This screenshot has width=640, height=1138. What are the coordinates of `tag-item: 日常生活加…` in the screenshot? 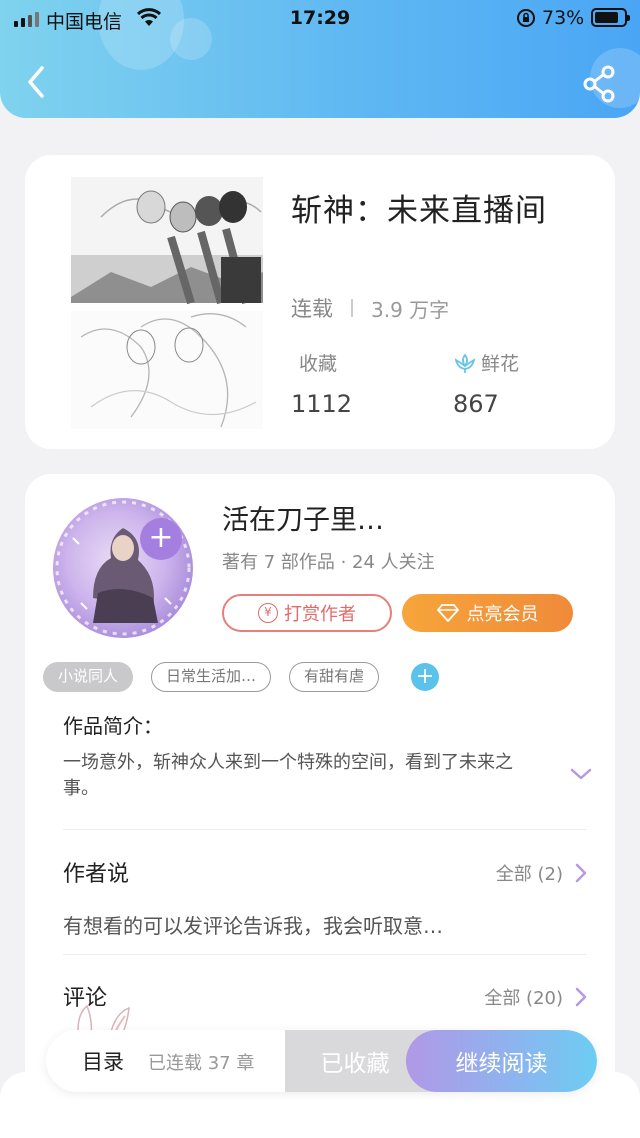 It's located at (211, 677).